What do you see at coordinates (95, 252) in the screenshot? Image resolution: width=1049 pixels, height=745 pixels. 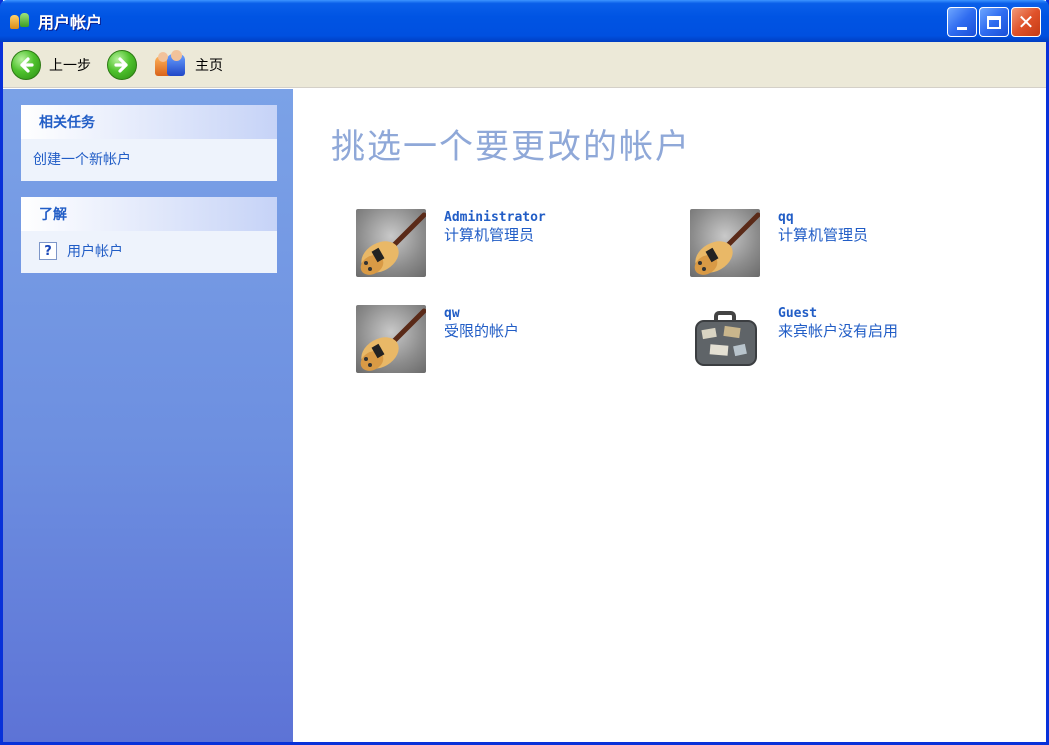 I see `user-accounts-help-label: 用户帐户` at bounding box center [95, 252].